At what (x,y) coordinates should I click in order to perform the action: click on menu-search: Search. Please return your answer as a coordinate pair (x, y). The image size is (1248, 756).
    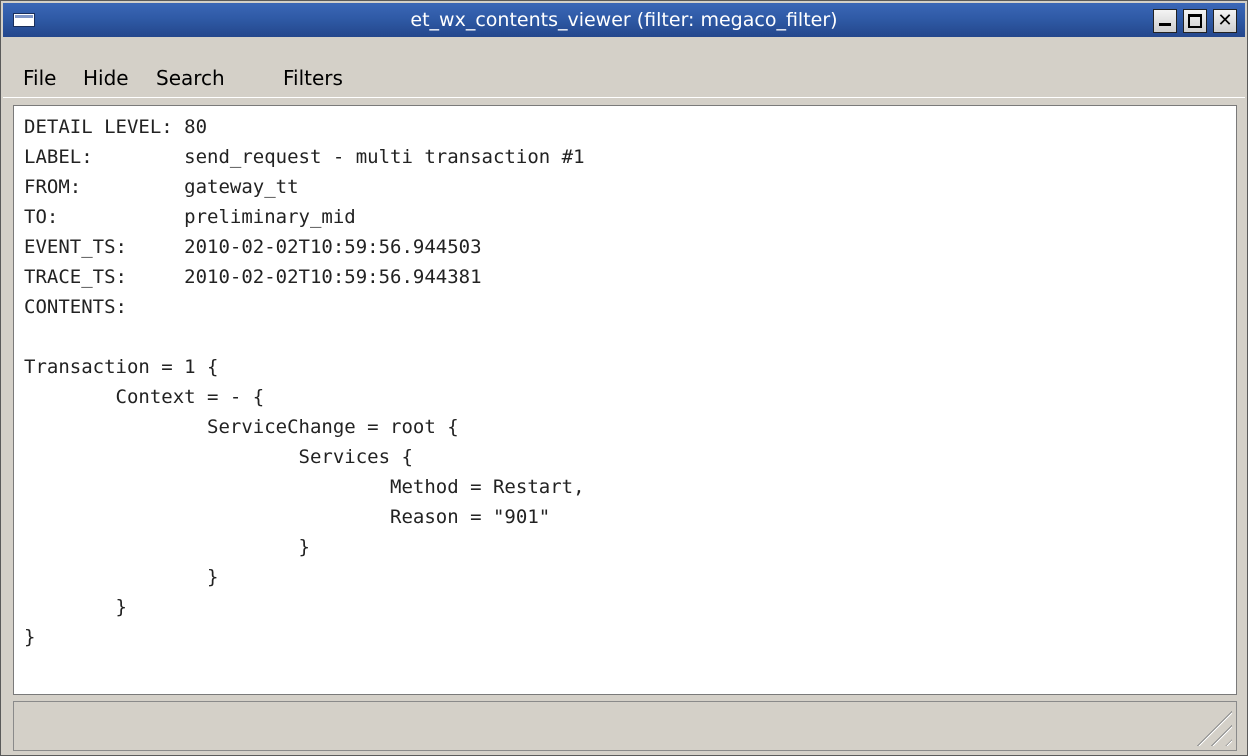
    Looking at the image, I should click on (190, 78).